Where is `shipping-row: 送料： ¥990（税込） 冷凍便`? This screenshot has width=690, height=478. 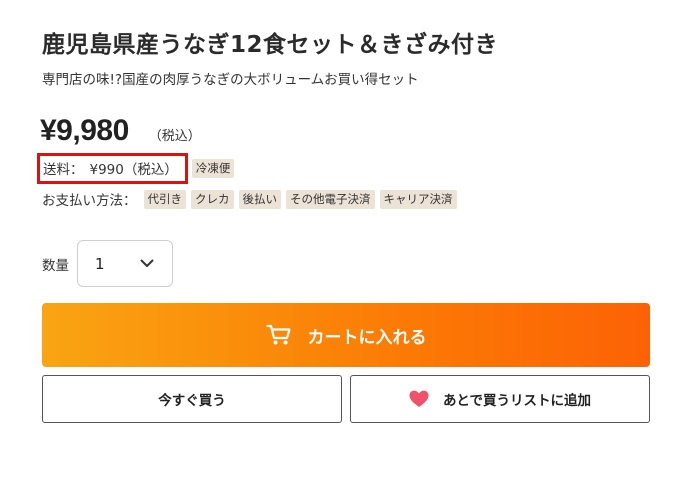 shipping-row: 送料： ¥990（税込） 冷凍便 is located at coordinates (136, 168).